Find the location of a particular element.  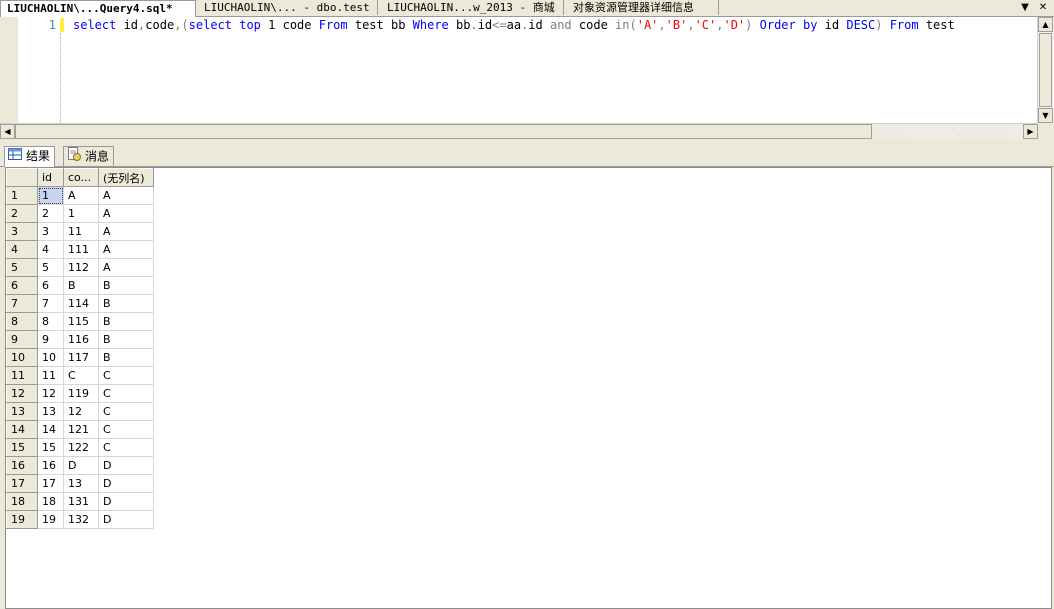

cell-code: 116 is located at coordinates (81, 339).